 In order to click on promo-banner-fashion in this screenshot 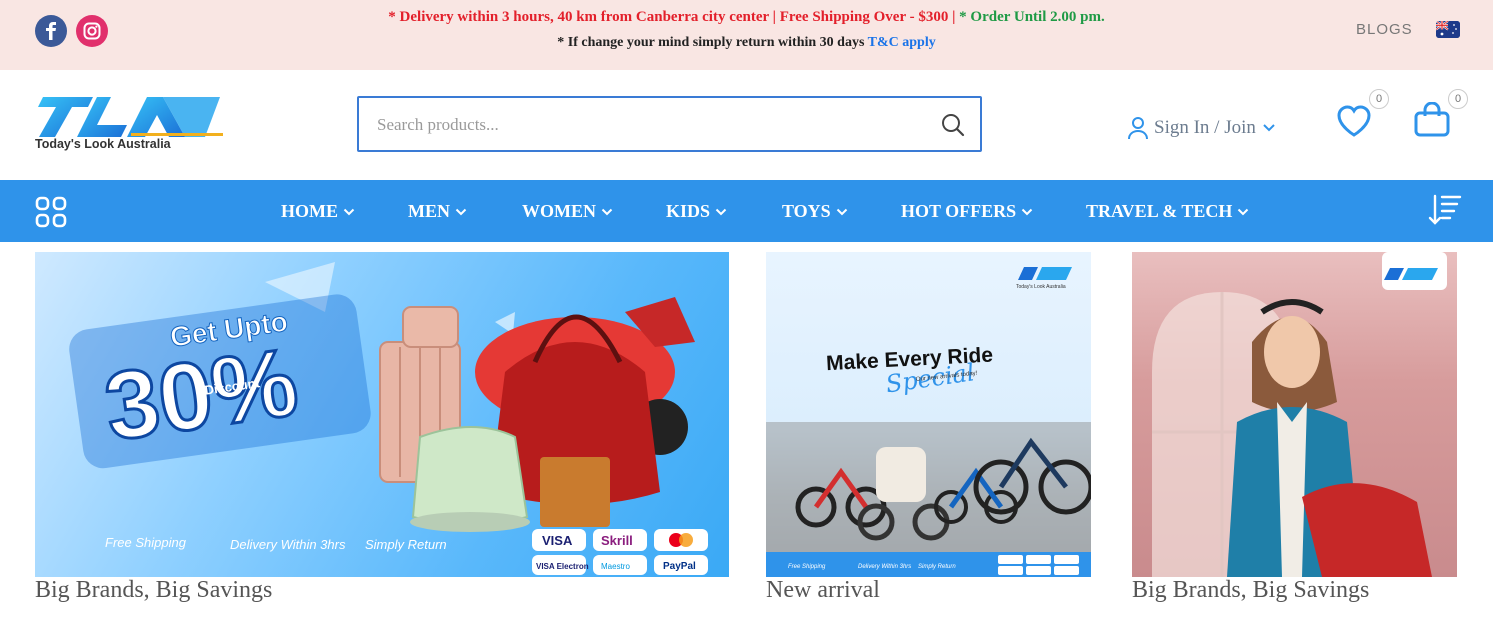, I will do `click(1294, 414)`.